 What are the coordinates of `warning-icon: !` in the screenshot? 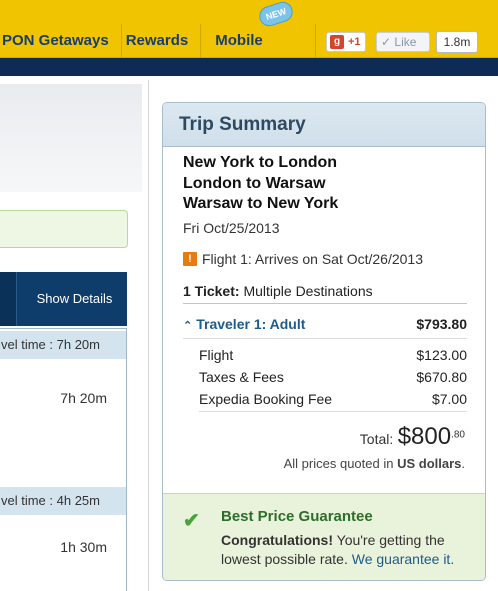 It's located at (190, 259).